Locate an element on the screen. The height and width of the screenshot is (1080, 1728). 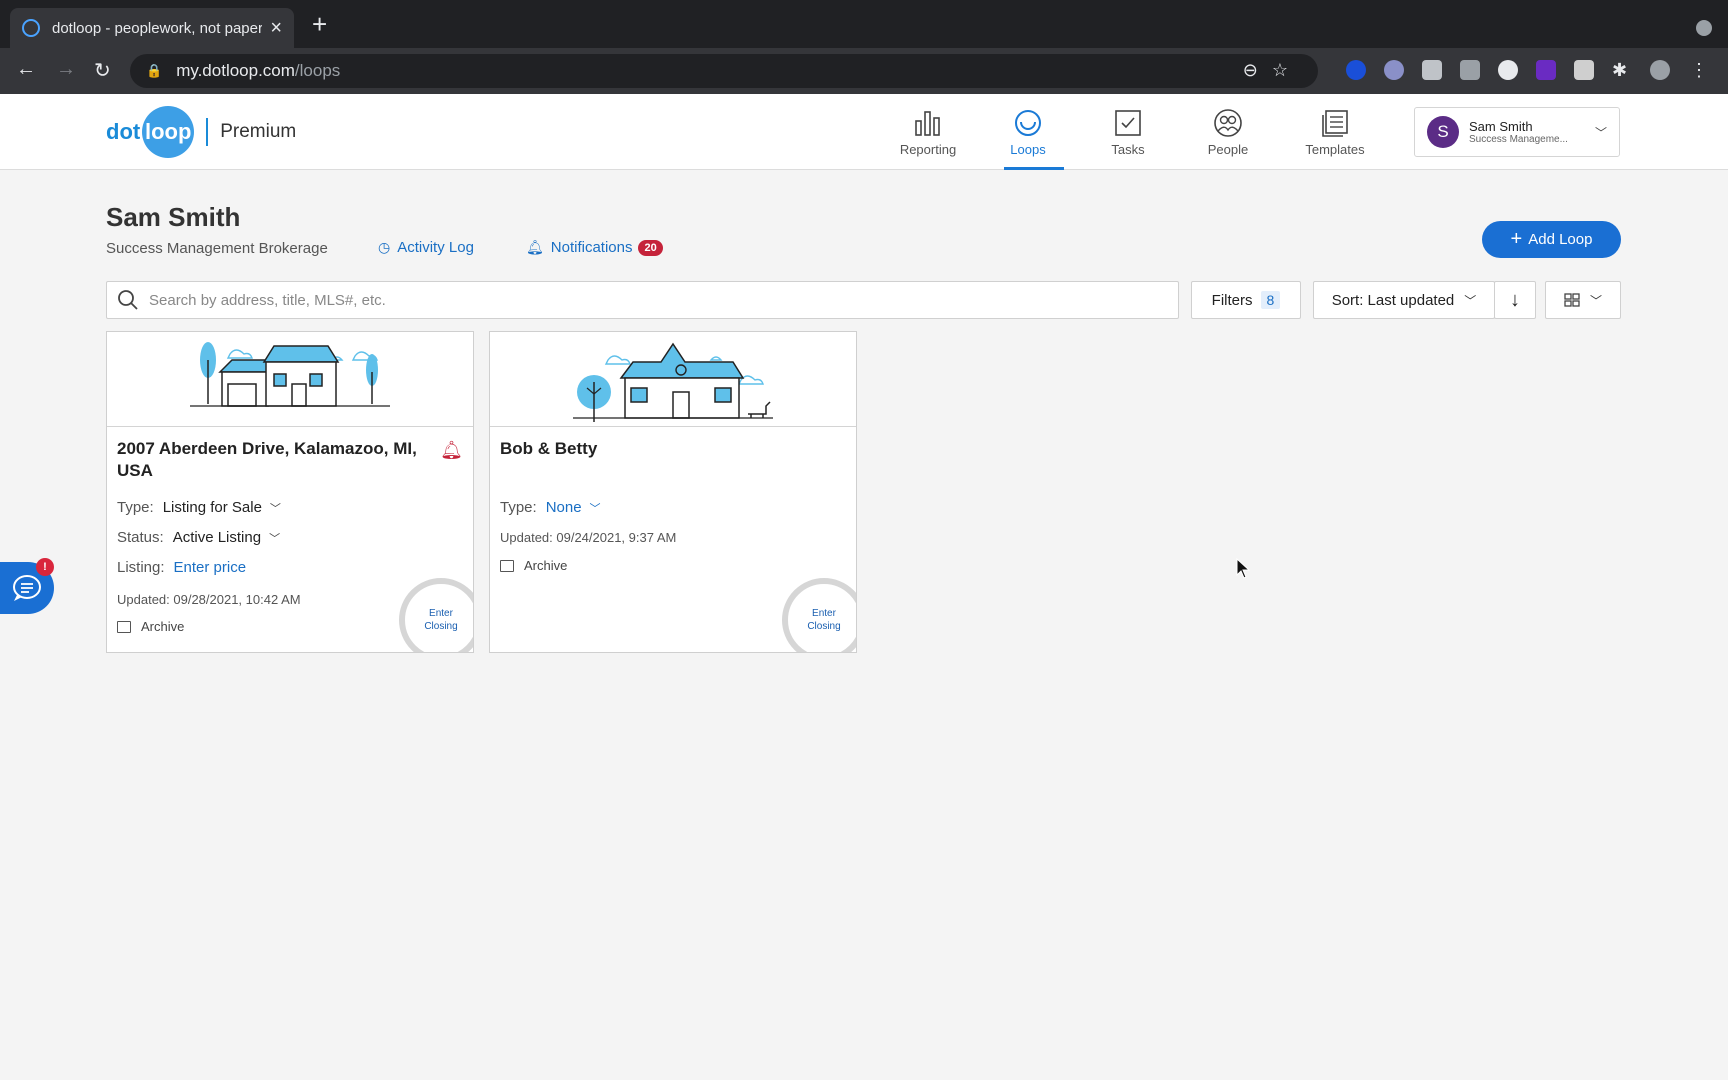
nav-people: People is located at coordinates (1228, 132).